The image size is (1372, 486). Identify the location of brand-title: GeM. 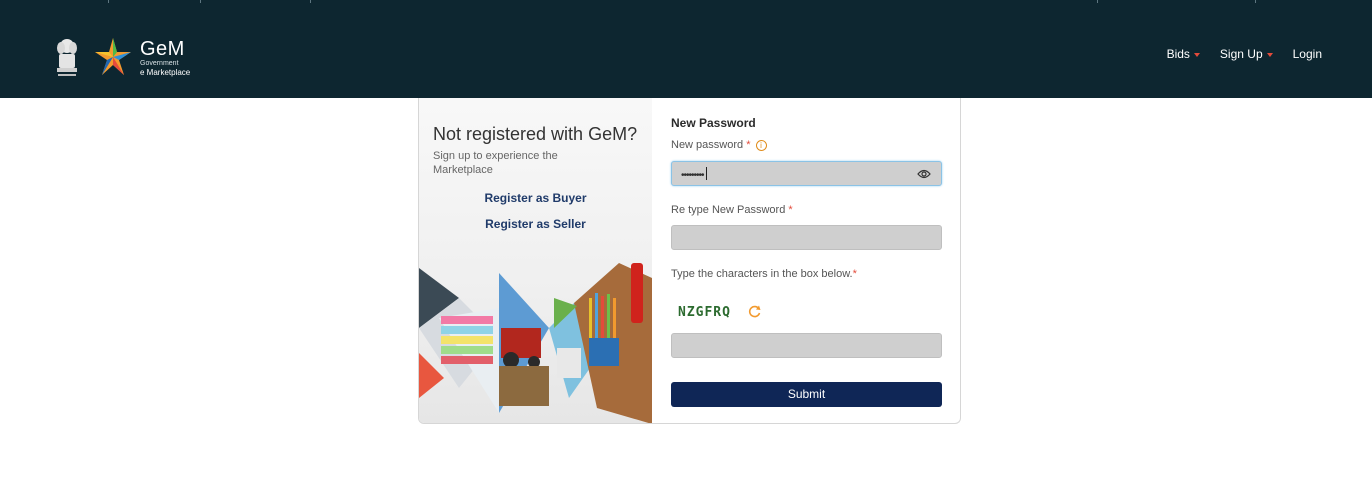
(162, 49).